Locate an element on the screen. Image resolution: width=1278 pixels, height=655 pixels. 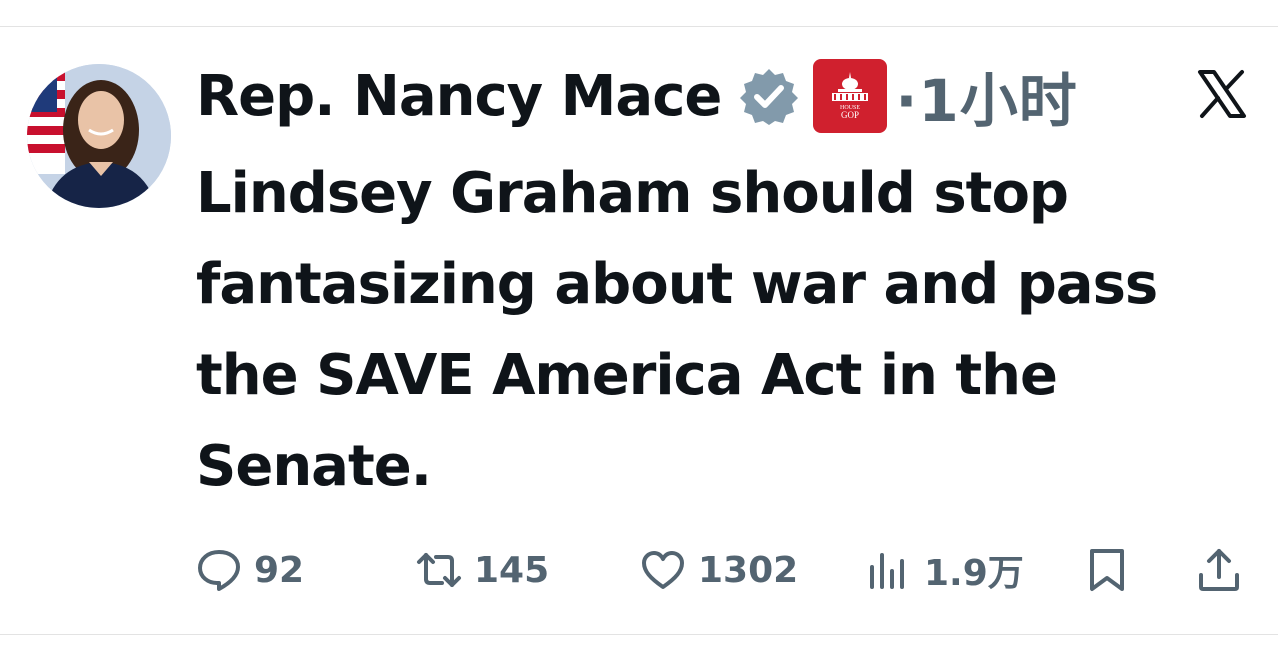
avatar is located at coordinates (99, 136).